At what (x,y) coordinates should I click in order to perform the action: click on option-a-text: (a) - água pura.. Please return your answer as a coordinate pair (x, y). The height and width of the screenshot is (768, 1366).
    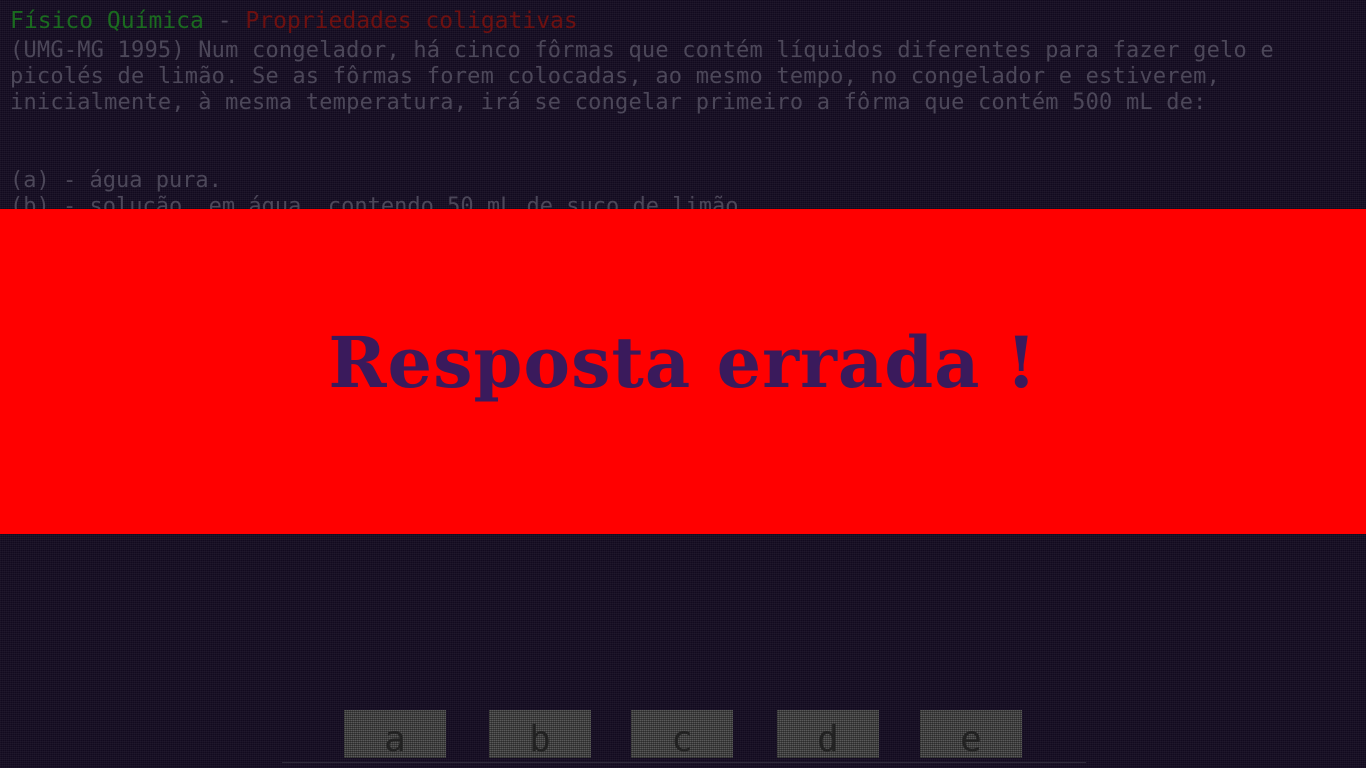
    Looking at the image, I should click on (116, 180).